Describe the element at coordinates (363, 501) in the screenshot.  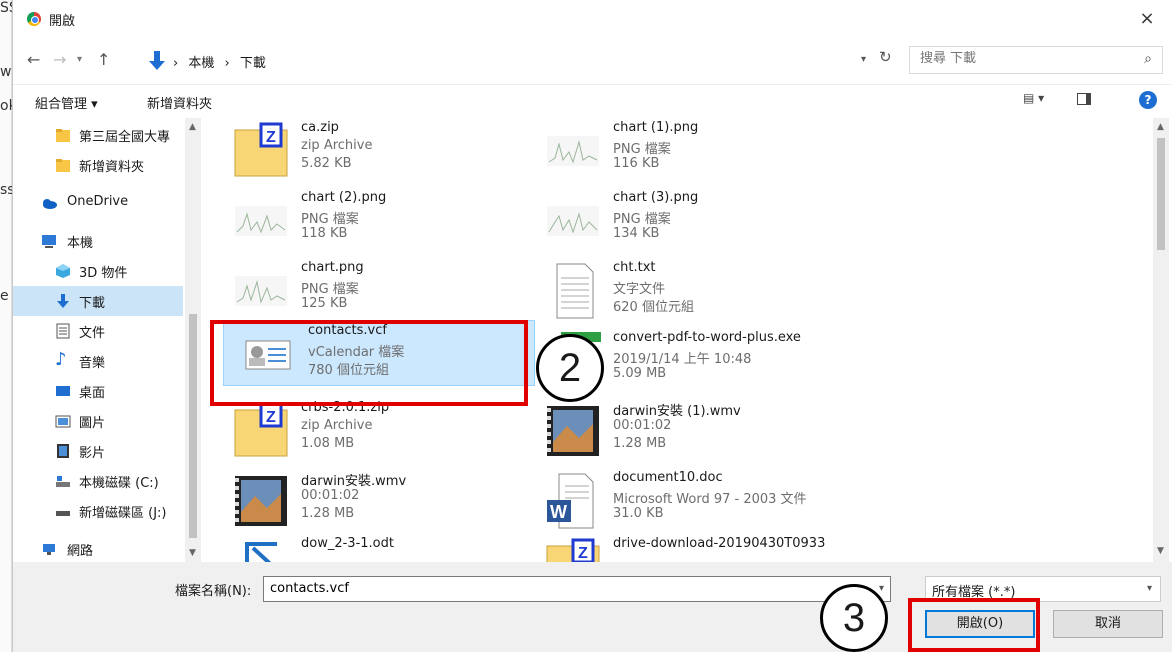
I see `file-item: darwin安裝.wmv 00:01:02 1.28 MB` at that location.